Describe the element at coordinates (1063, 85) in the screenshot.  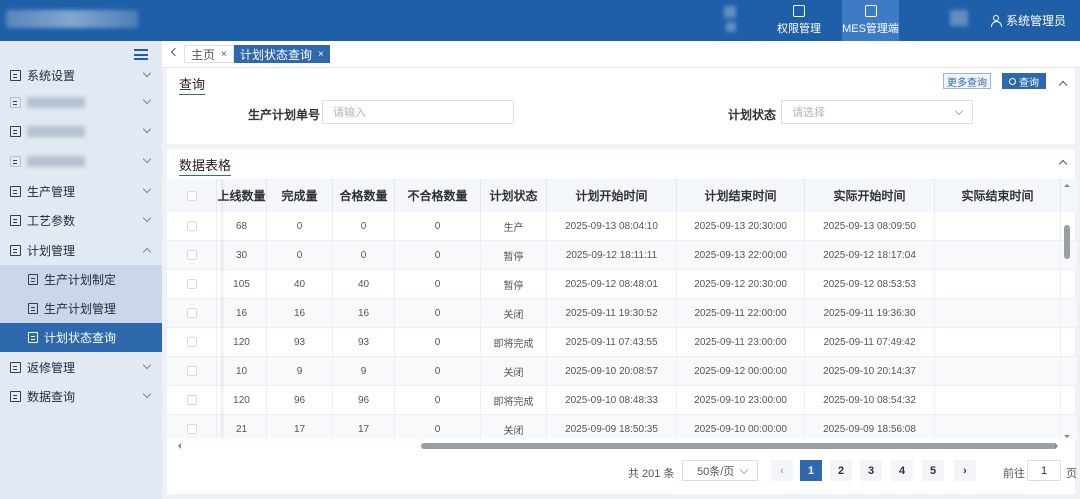
I see `collapse-query-icon` at that location.